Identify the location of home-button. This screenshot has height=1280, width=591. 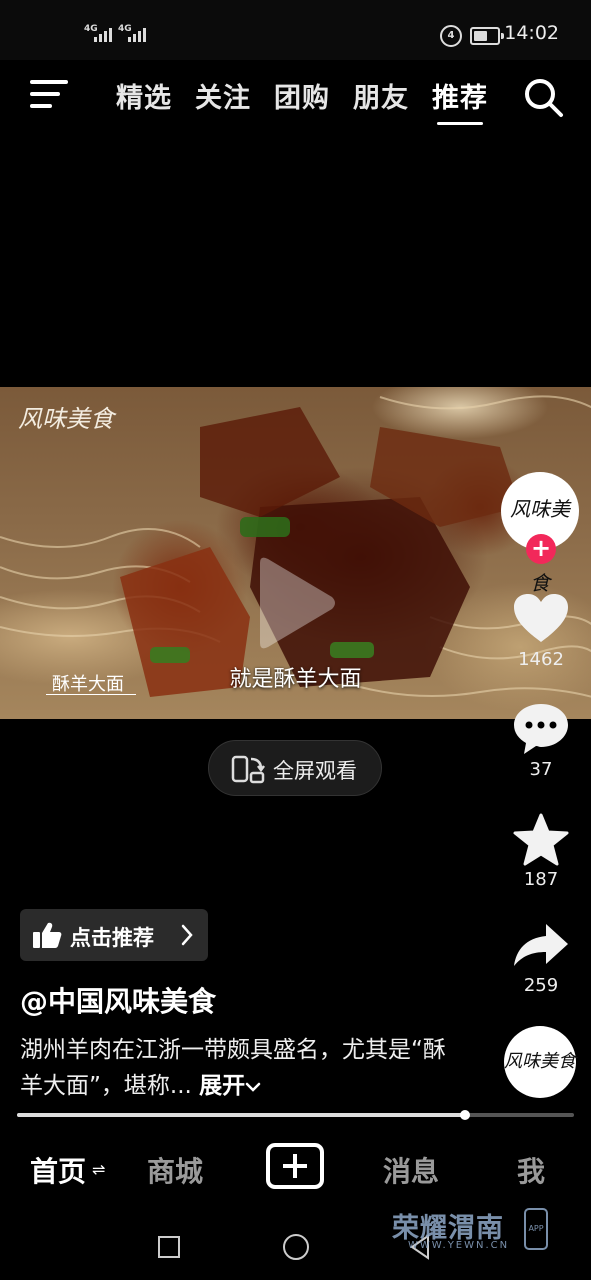
(296, 1247).